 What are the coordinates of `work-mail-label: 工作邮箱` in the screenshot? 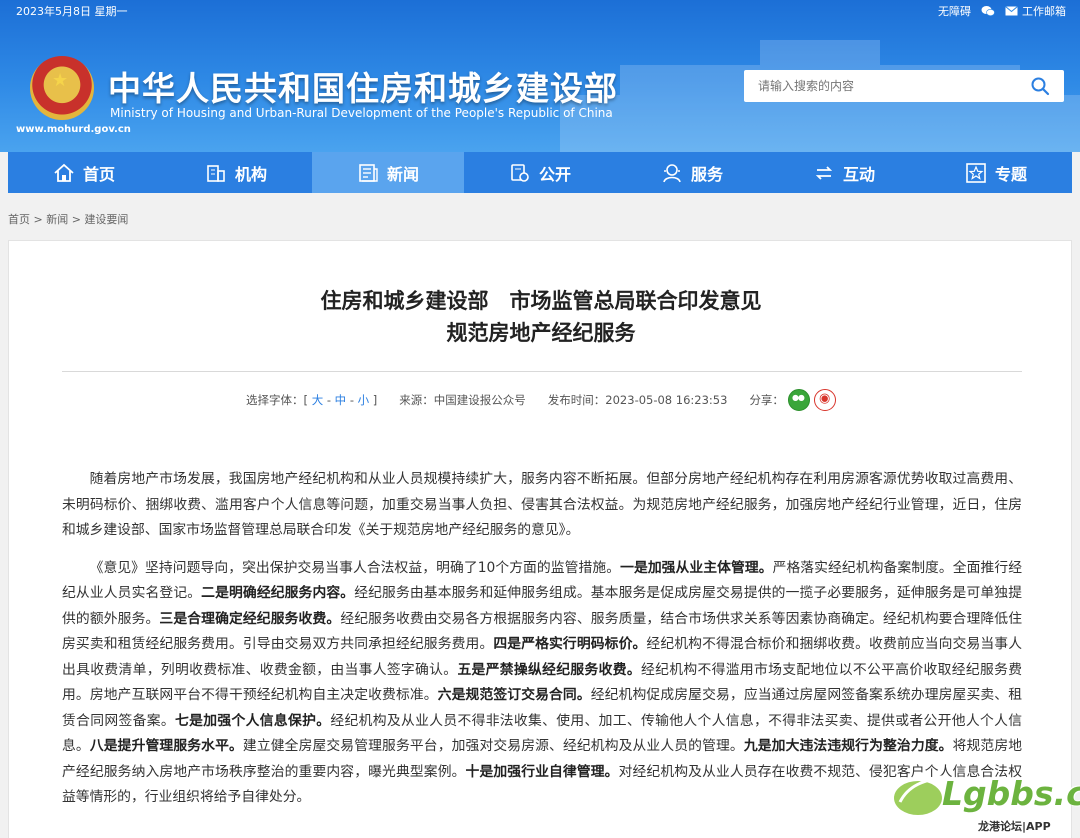 It's located at (1044, 11).